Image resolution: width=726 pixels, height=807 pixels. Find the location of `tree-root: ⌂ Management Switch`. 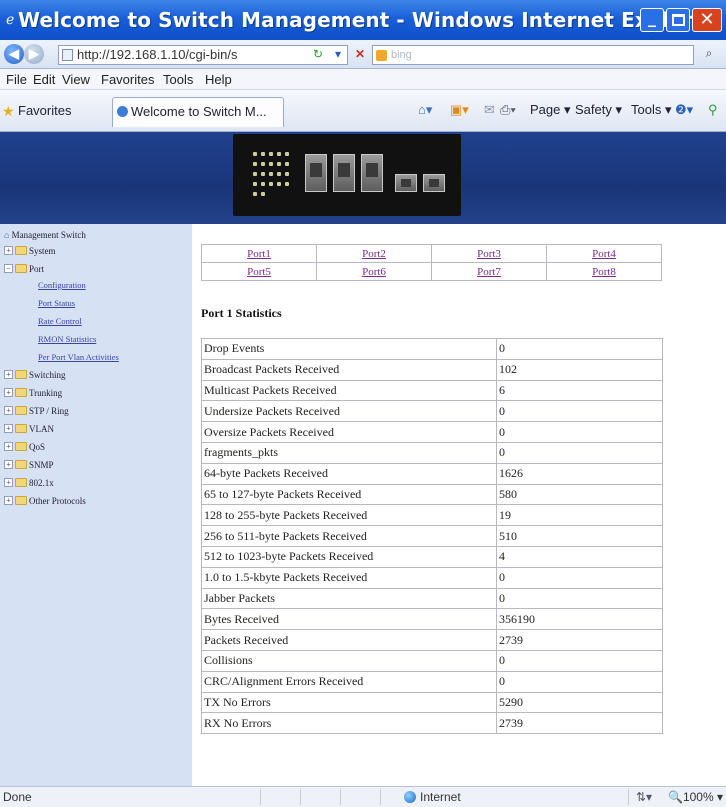

tree-root: ⌂ Management Switch is located at coordinates (45, 235).